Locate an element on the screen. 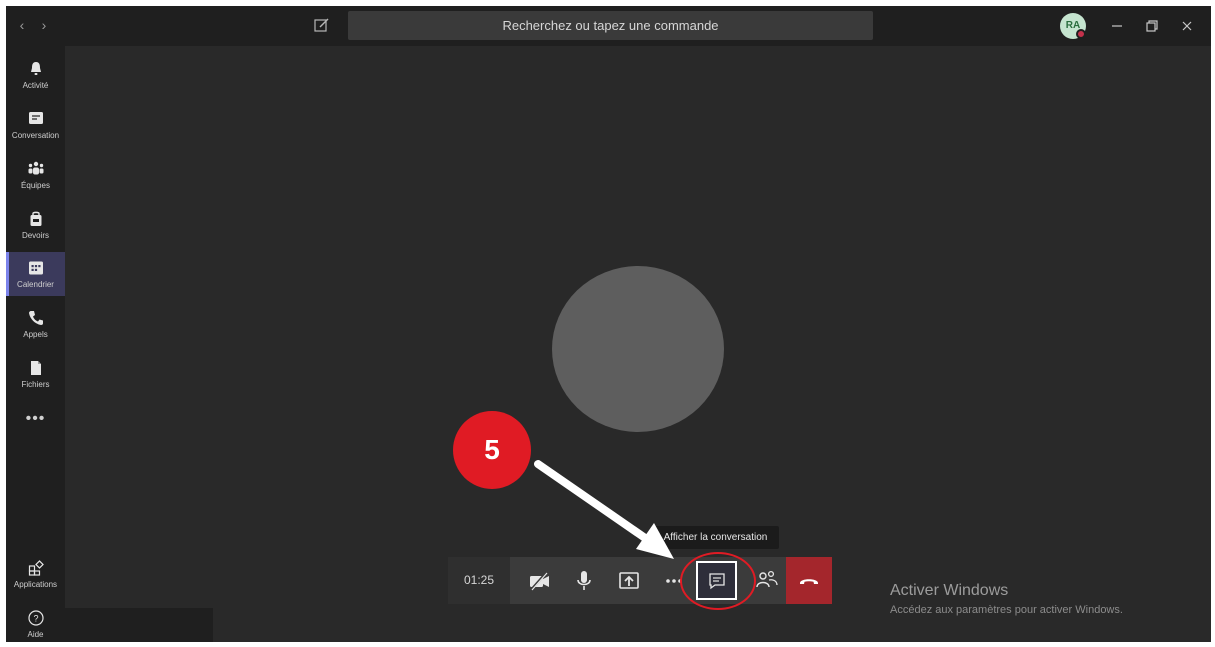 The image size is (1215, 647). rail-item-applications: Applications is located at coordinates (35, 574).